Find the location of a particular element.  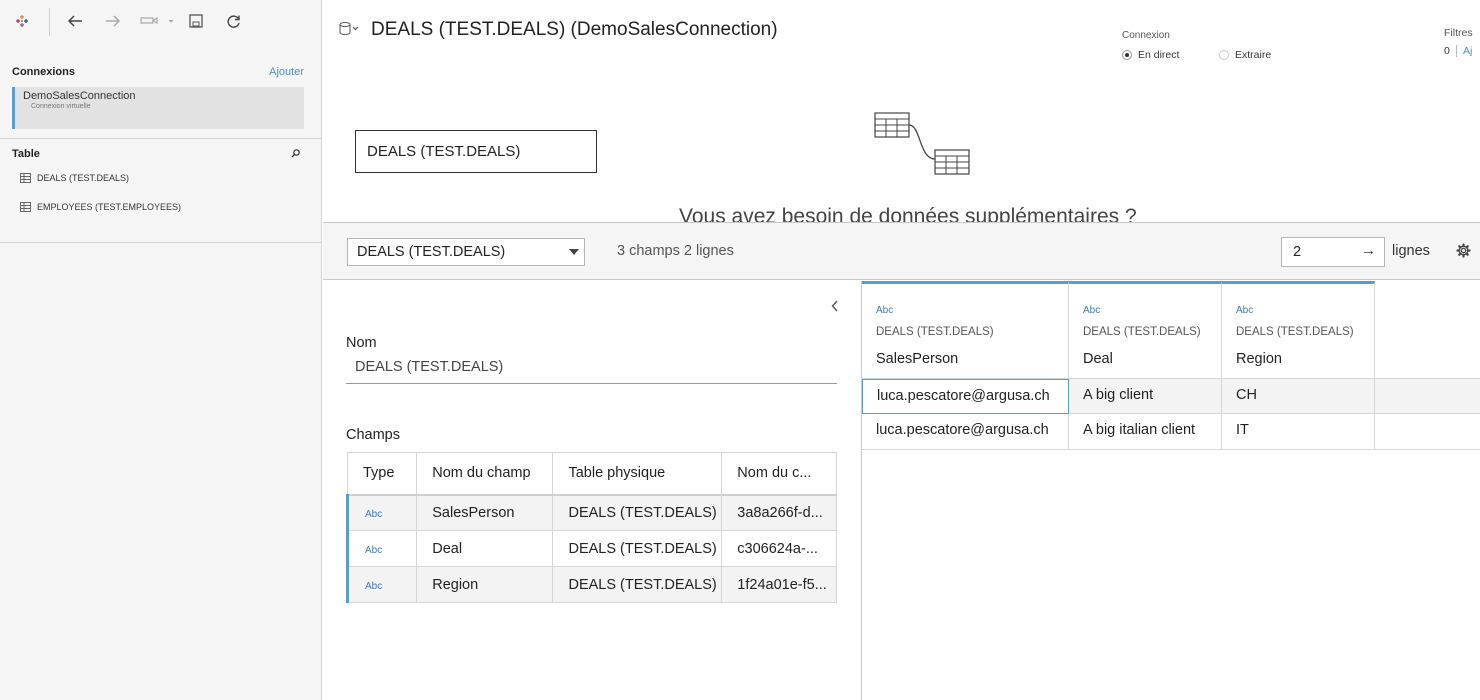

connections-title: Connexions is located at coordinates (43, 72).